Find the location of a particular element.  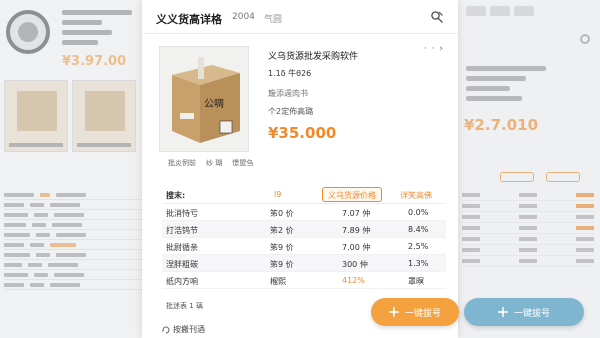

table-row: 纸内方响 榴熙 412% 罩暝 is located at coordinates (304, 280).